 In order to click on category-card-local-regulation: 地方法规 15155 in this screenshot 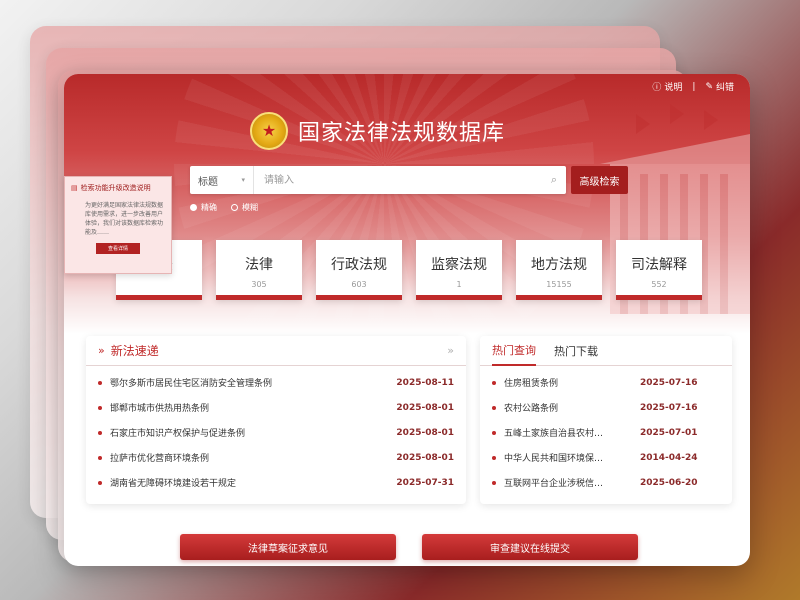, I will do `click(559, 270)`.